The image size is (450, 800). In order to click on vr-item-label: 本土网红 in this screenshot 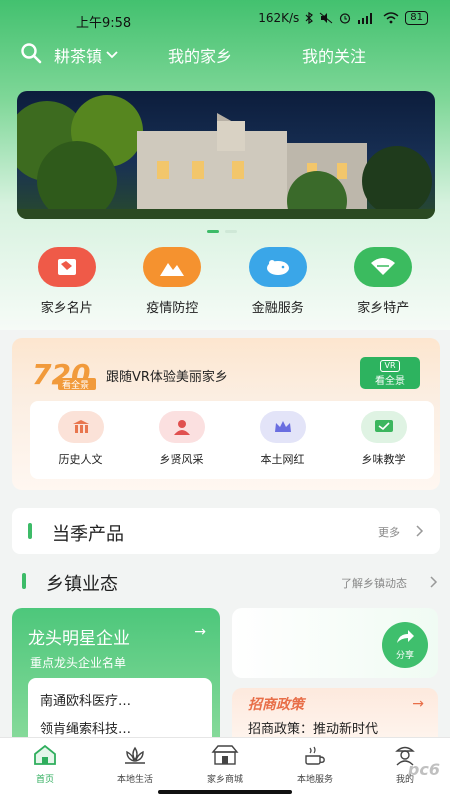, I will do `click(282, 459)`.